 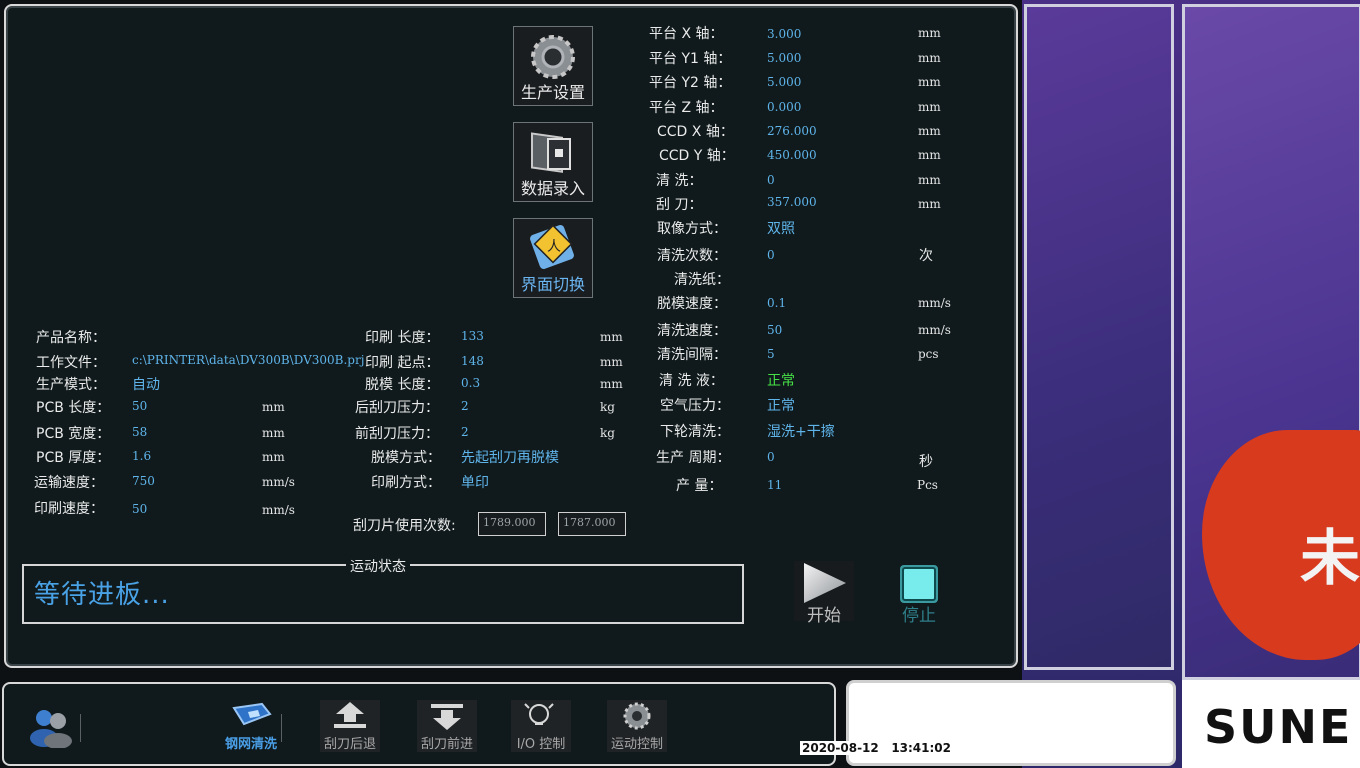 I want to click on front-blade-pressure-value: 2, so click(x=465, y=432).